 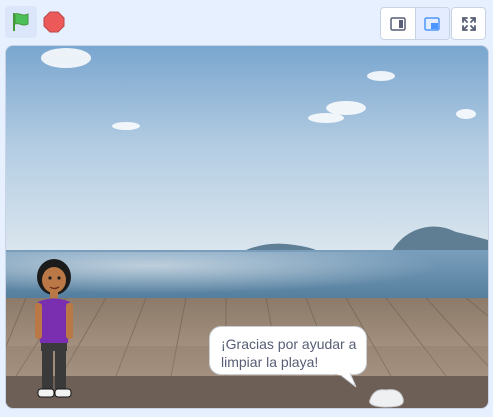 I want to click on green-flag-button, so click(x=21, y=22).